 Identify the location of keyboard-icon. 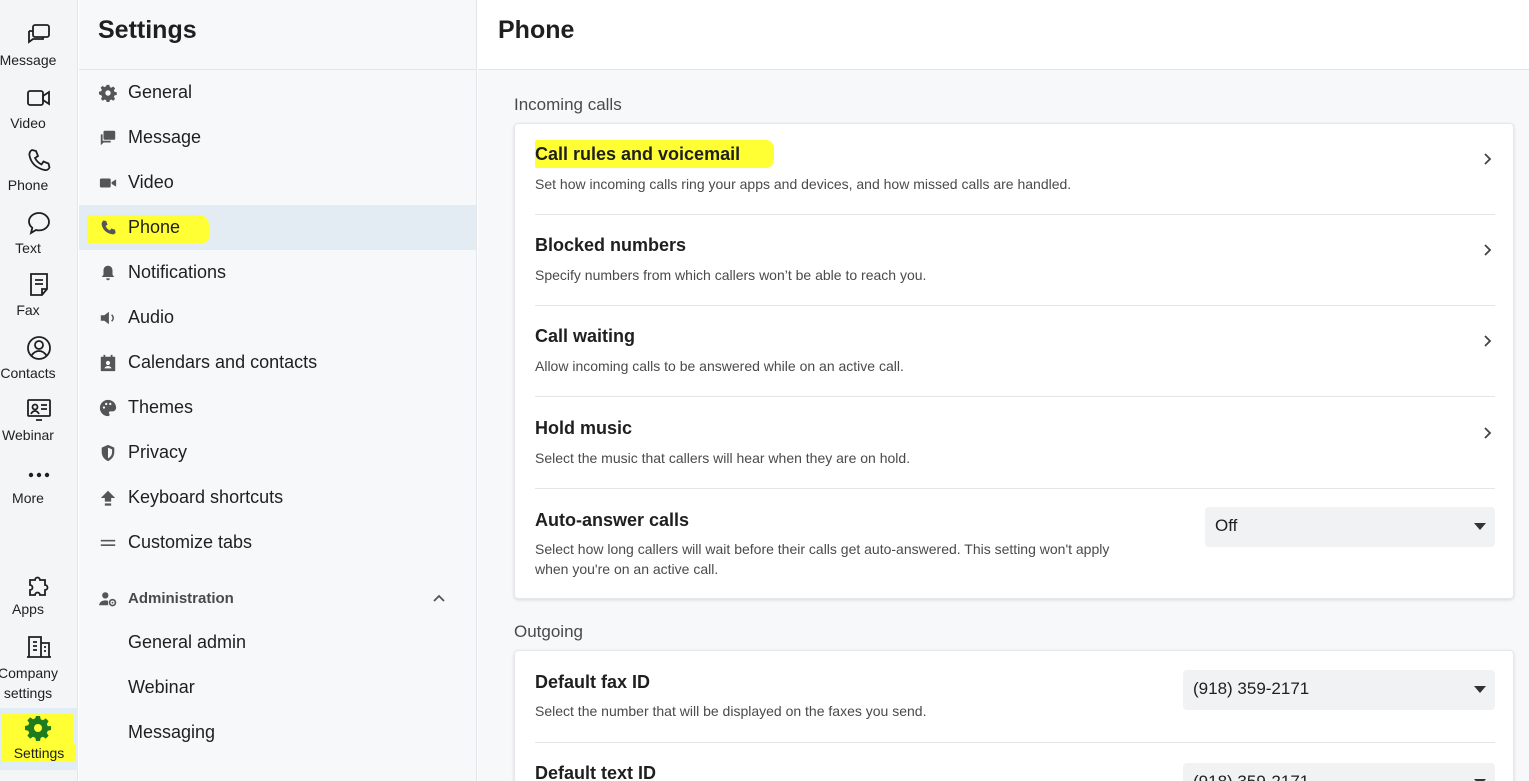
(108, 498).